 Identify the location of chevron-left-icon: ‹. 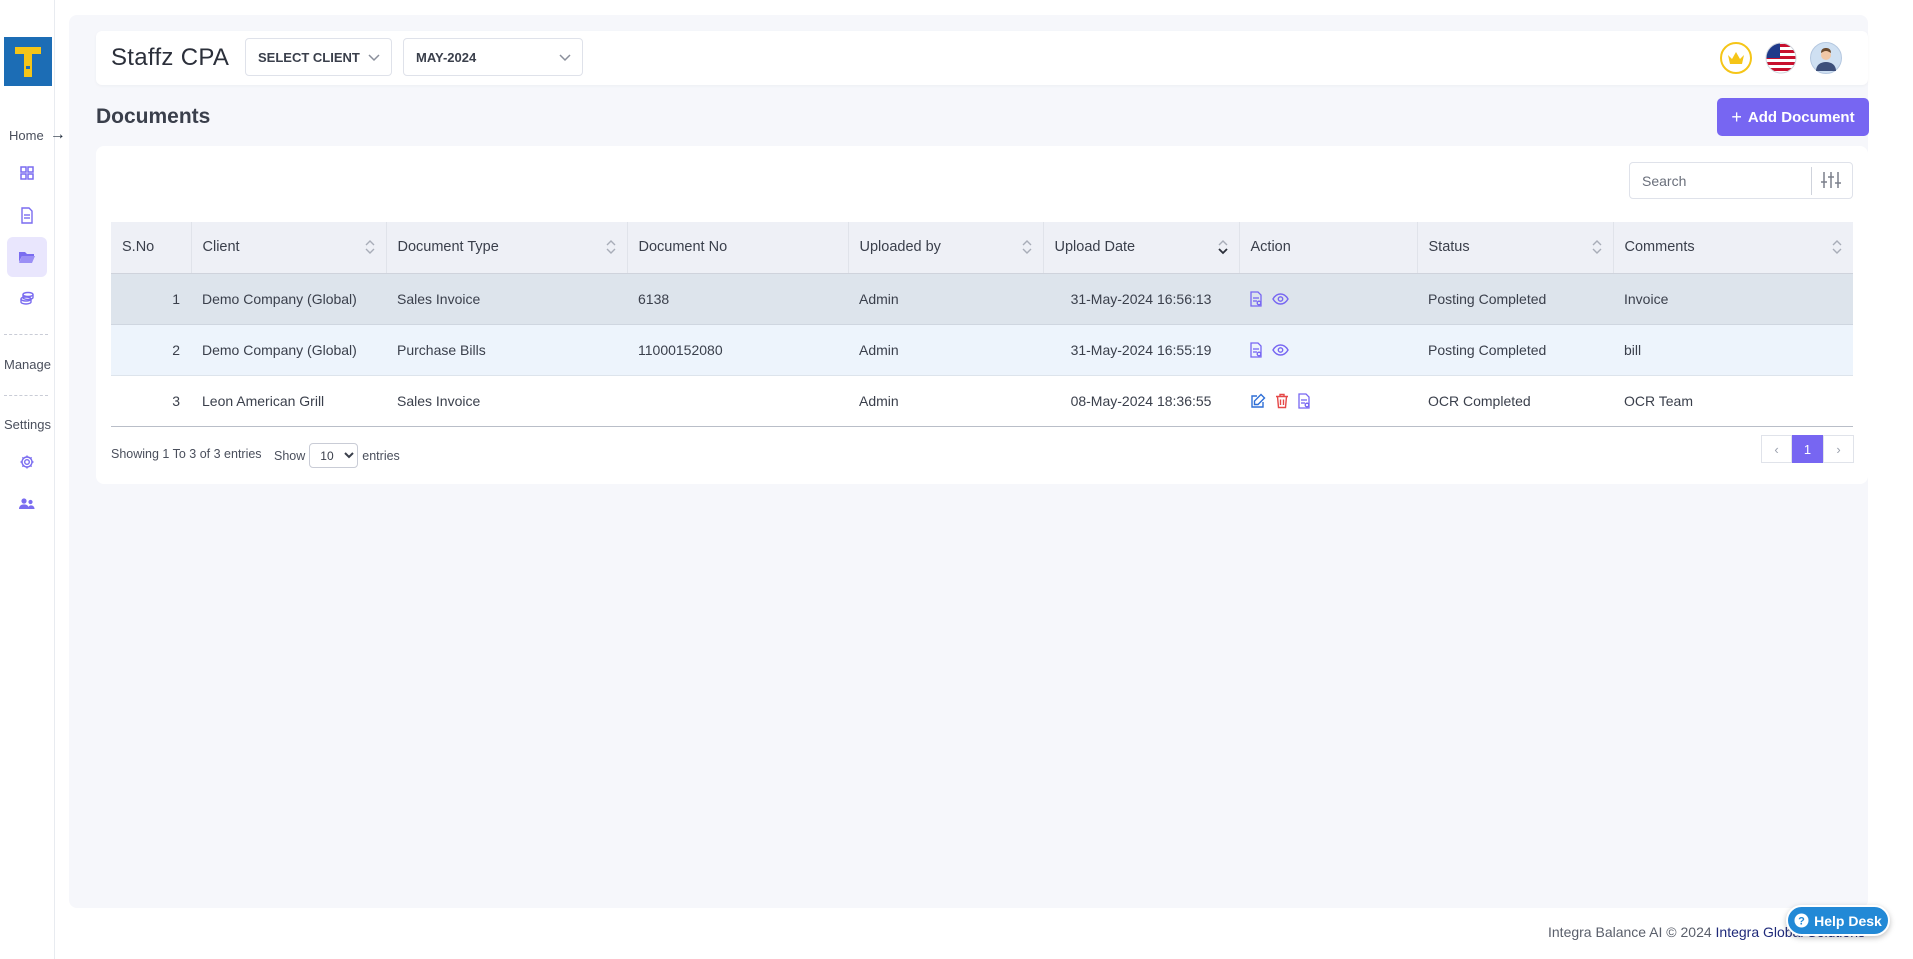
(1776, 449).